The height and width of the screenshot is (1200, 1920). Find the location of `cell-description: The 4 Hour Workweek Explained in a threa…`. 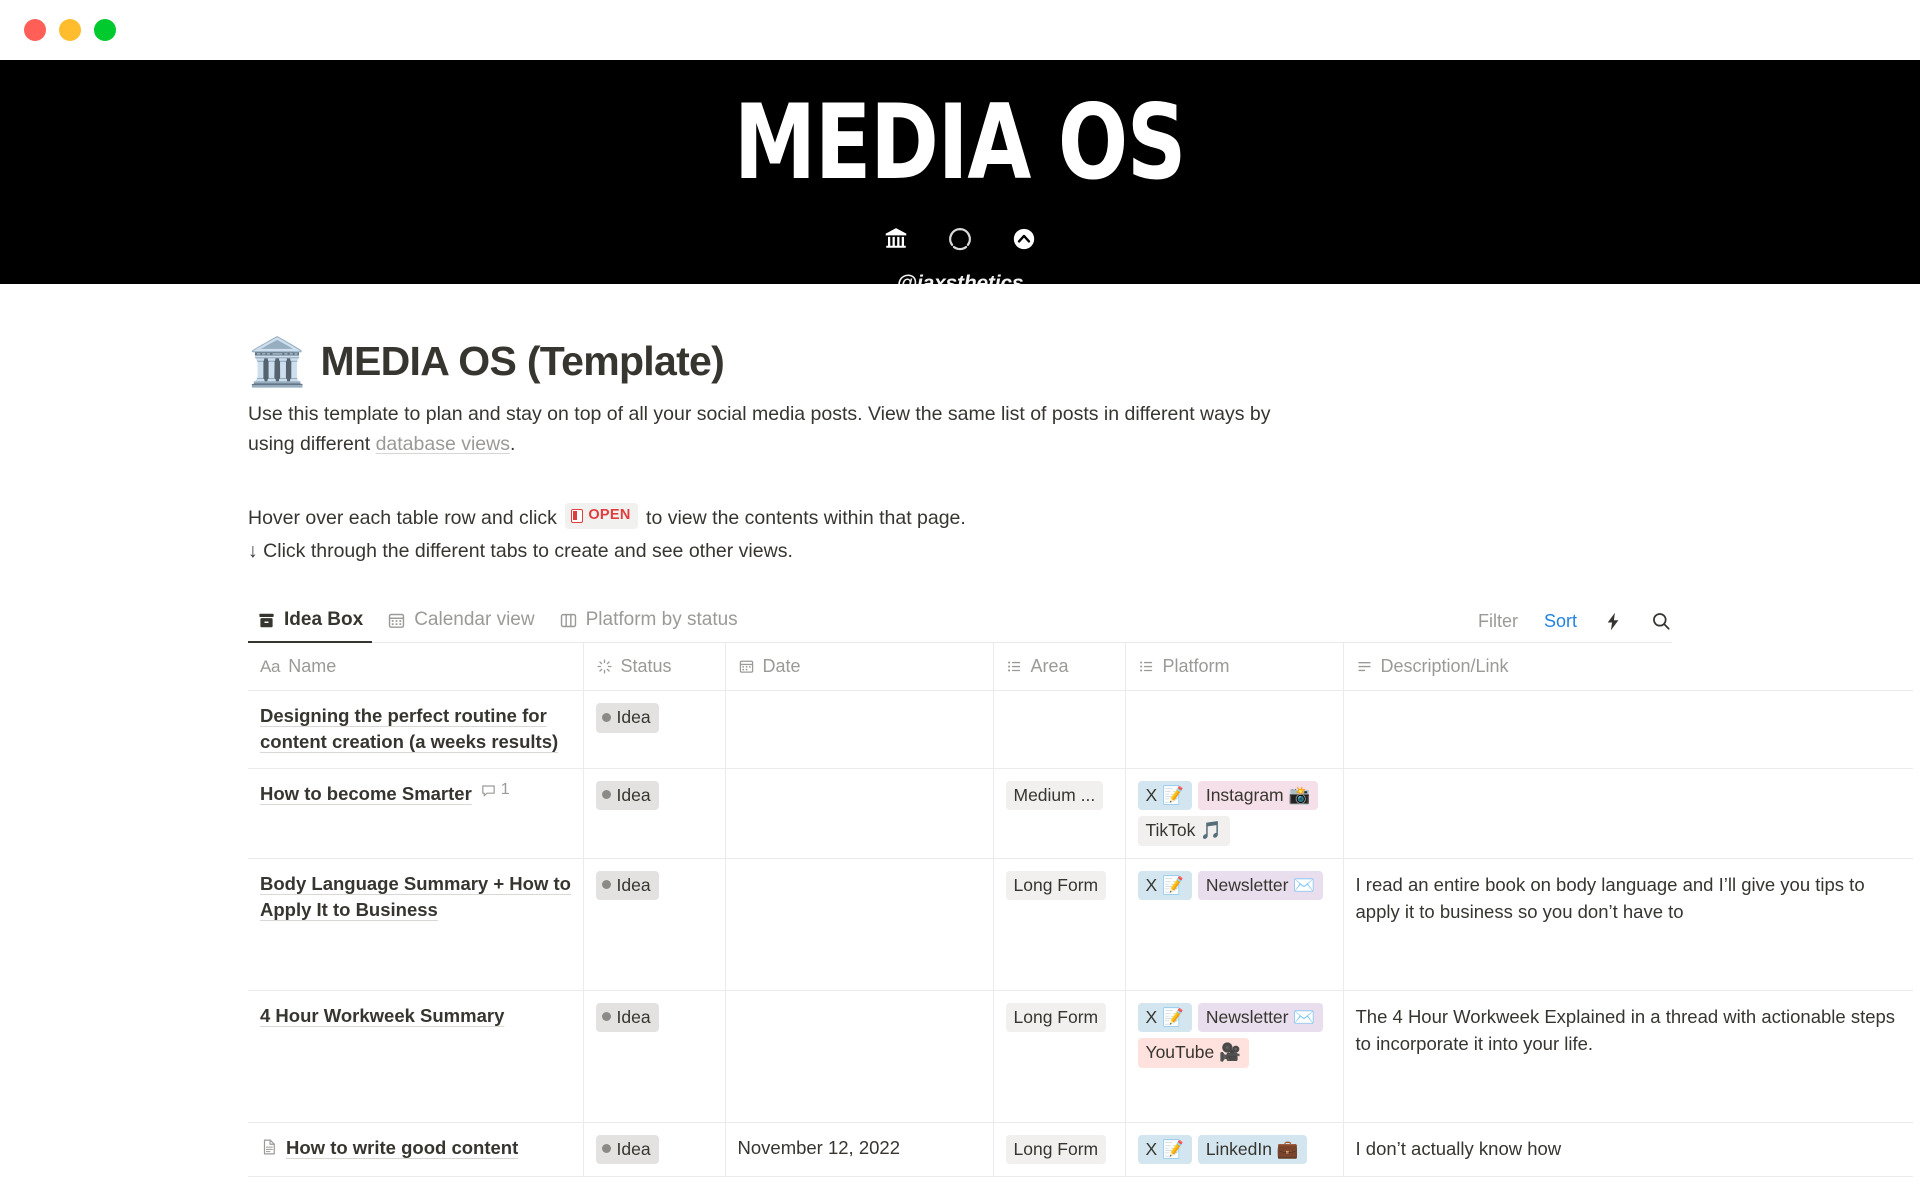

cell-description: The 4 Hour Workweek Explained in a threa… is located at coordinates (1628, 1056).